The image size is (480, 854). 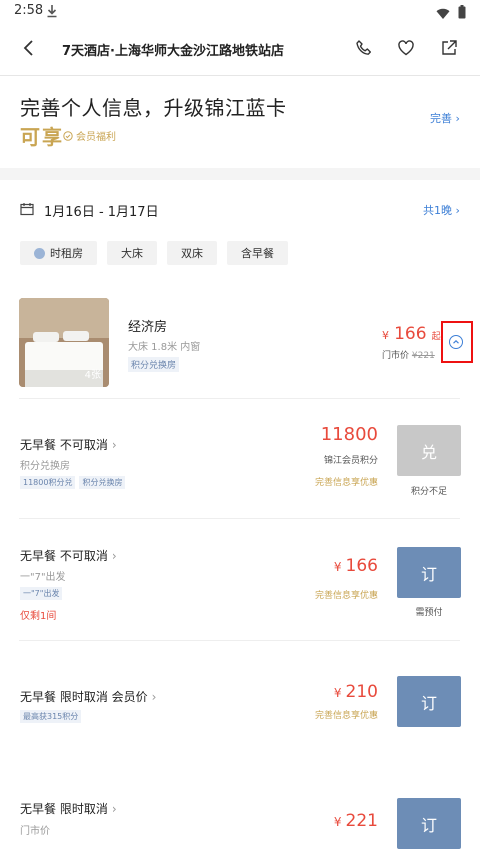 What do you see at coordinates (153, 108) in the screenshot?
I see `promo-headline: 完善个人信息，升级锦江蓝卡` at bounding box center [153, 108].